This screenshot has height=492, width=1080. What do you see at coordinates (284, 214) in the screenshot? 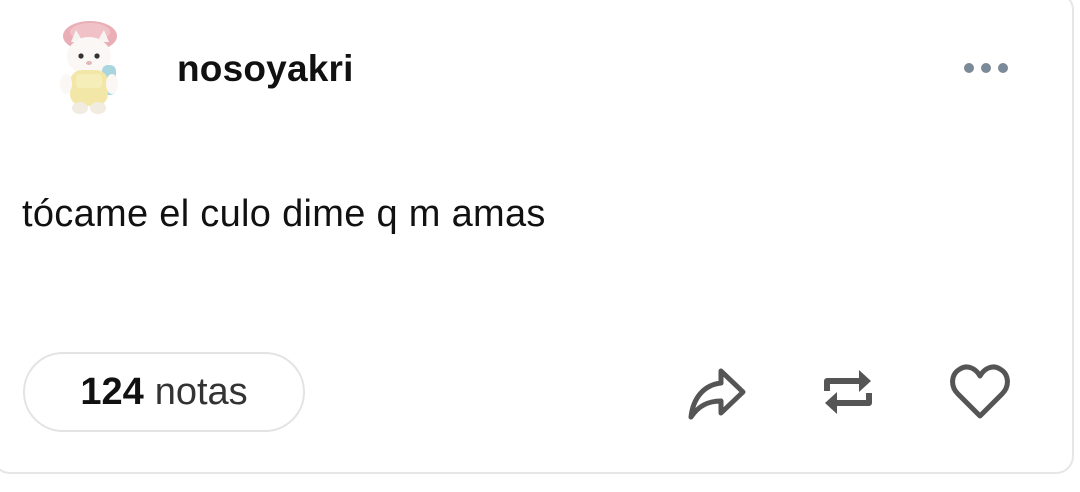
I see `post-text: tócame el culo dime q m amas` at bounding box center [284, 214].